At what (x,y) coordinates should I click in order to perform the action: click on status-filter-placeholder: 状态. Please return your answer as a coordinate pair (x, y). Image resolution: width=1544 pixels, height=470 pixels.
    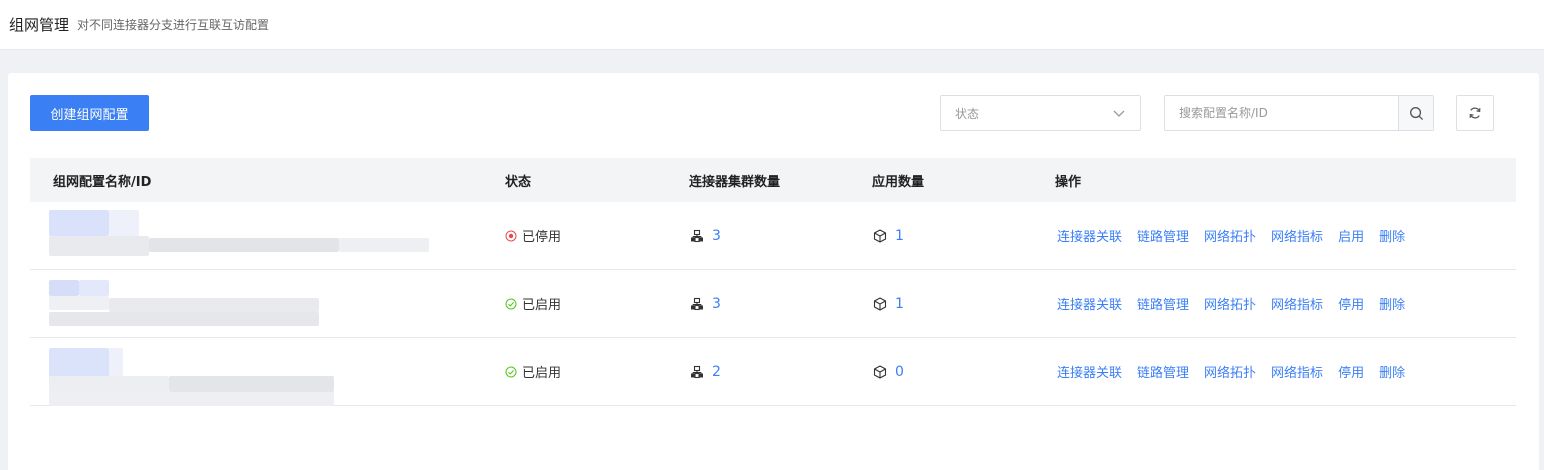
    Looking at the image, I should click on (967, 113).